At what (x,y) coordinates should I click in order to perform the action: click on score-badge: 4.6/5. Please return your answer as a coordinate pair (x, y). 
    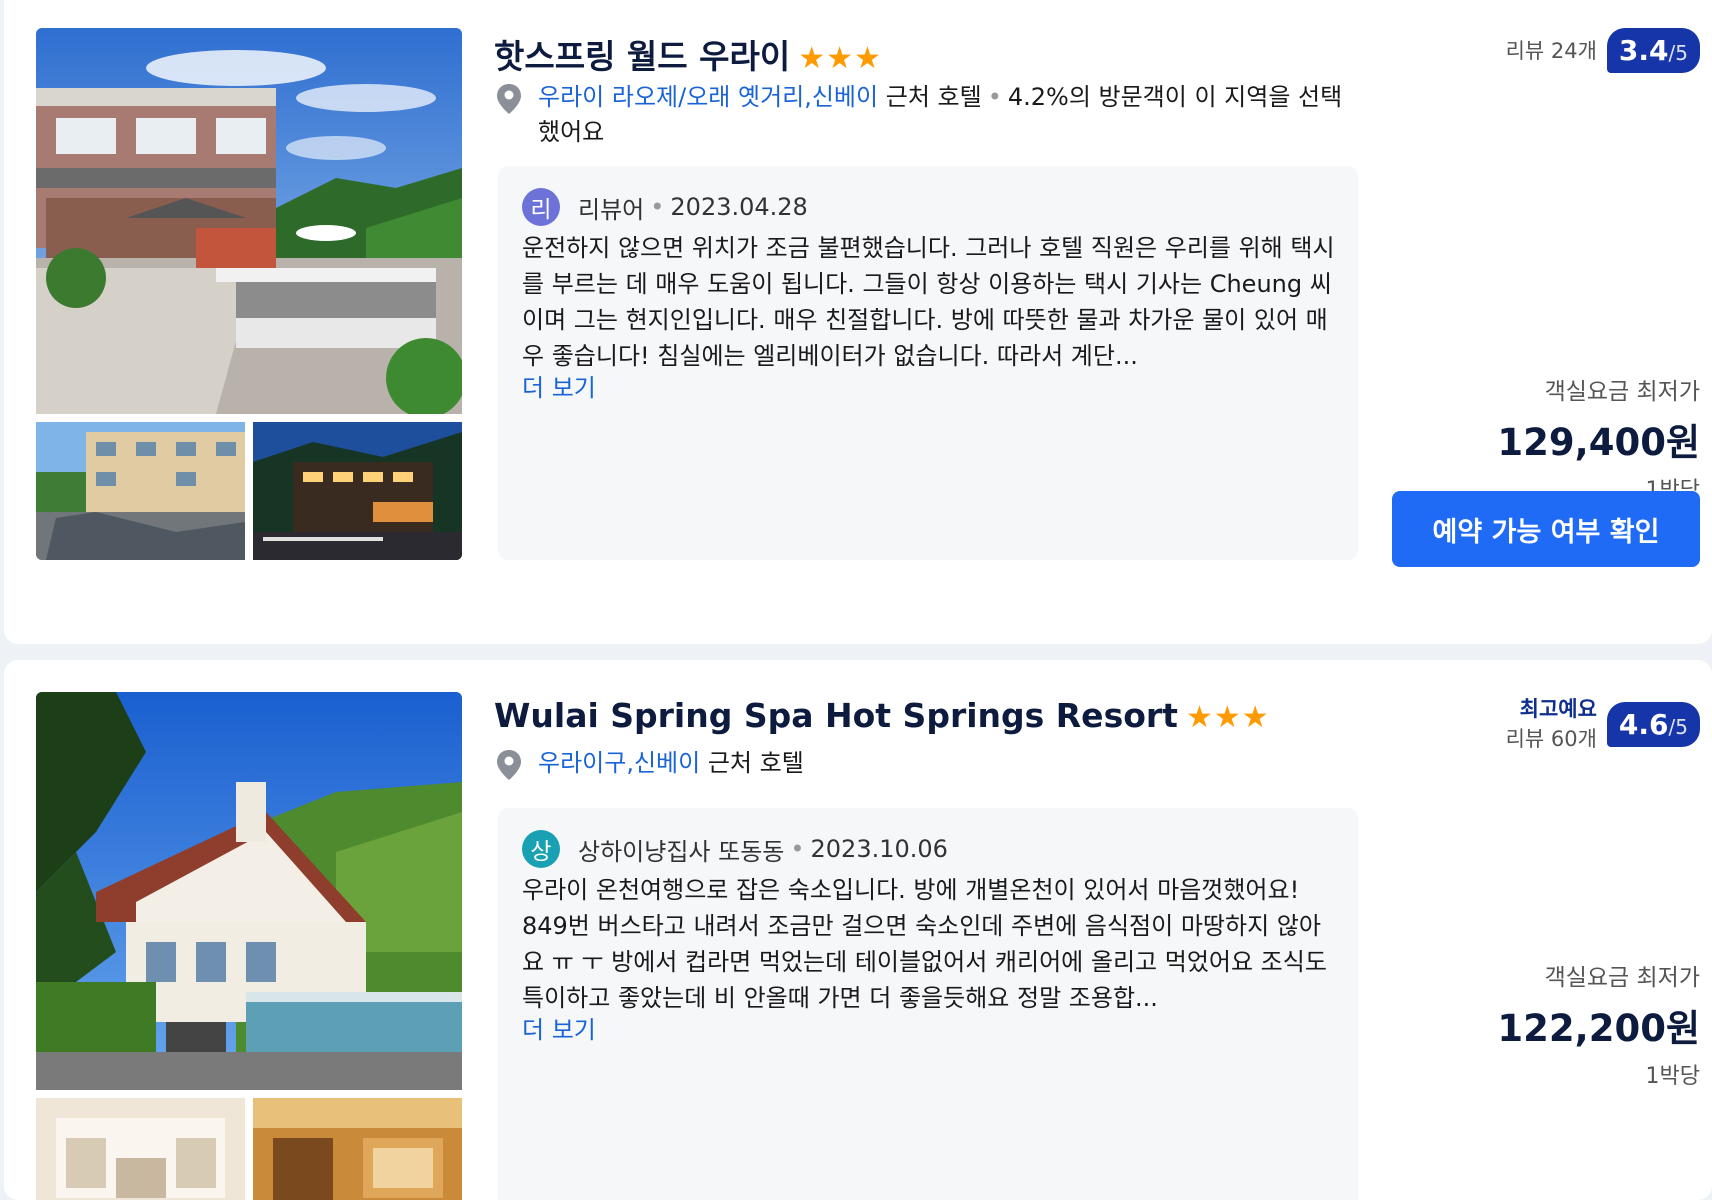
    Looking at the image, I should click on (1653, 724).